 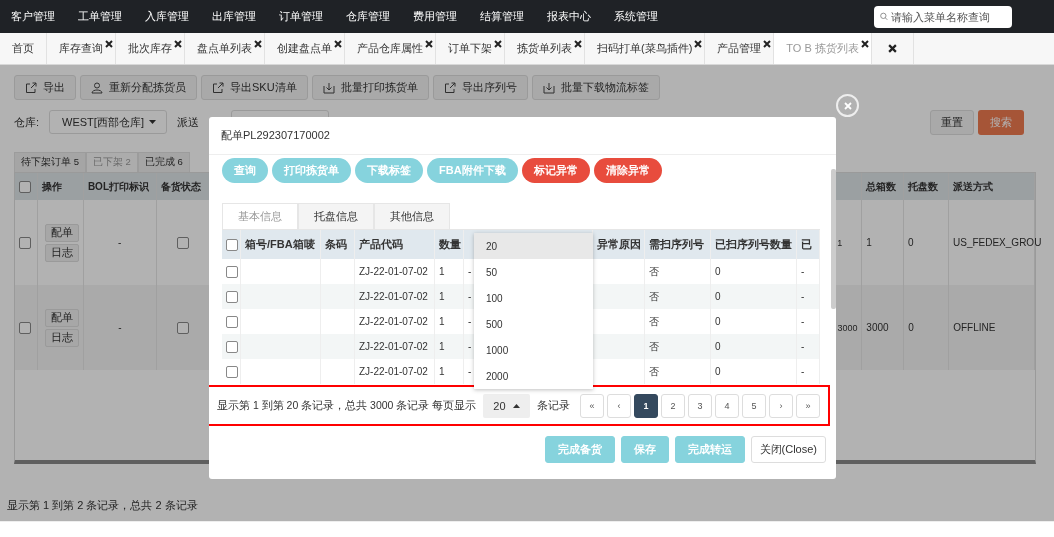 I want to click on close-button, so click(x=847, y=105).